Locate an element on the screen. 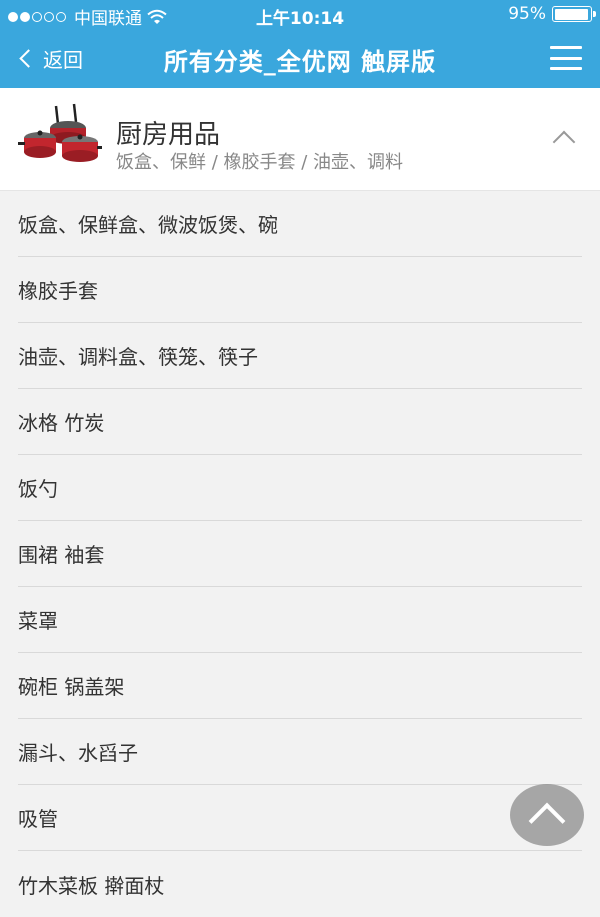 This screenshot has width=600, height=917. list-item: 吸管 is located at coordinates (300, 818).